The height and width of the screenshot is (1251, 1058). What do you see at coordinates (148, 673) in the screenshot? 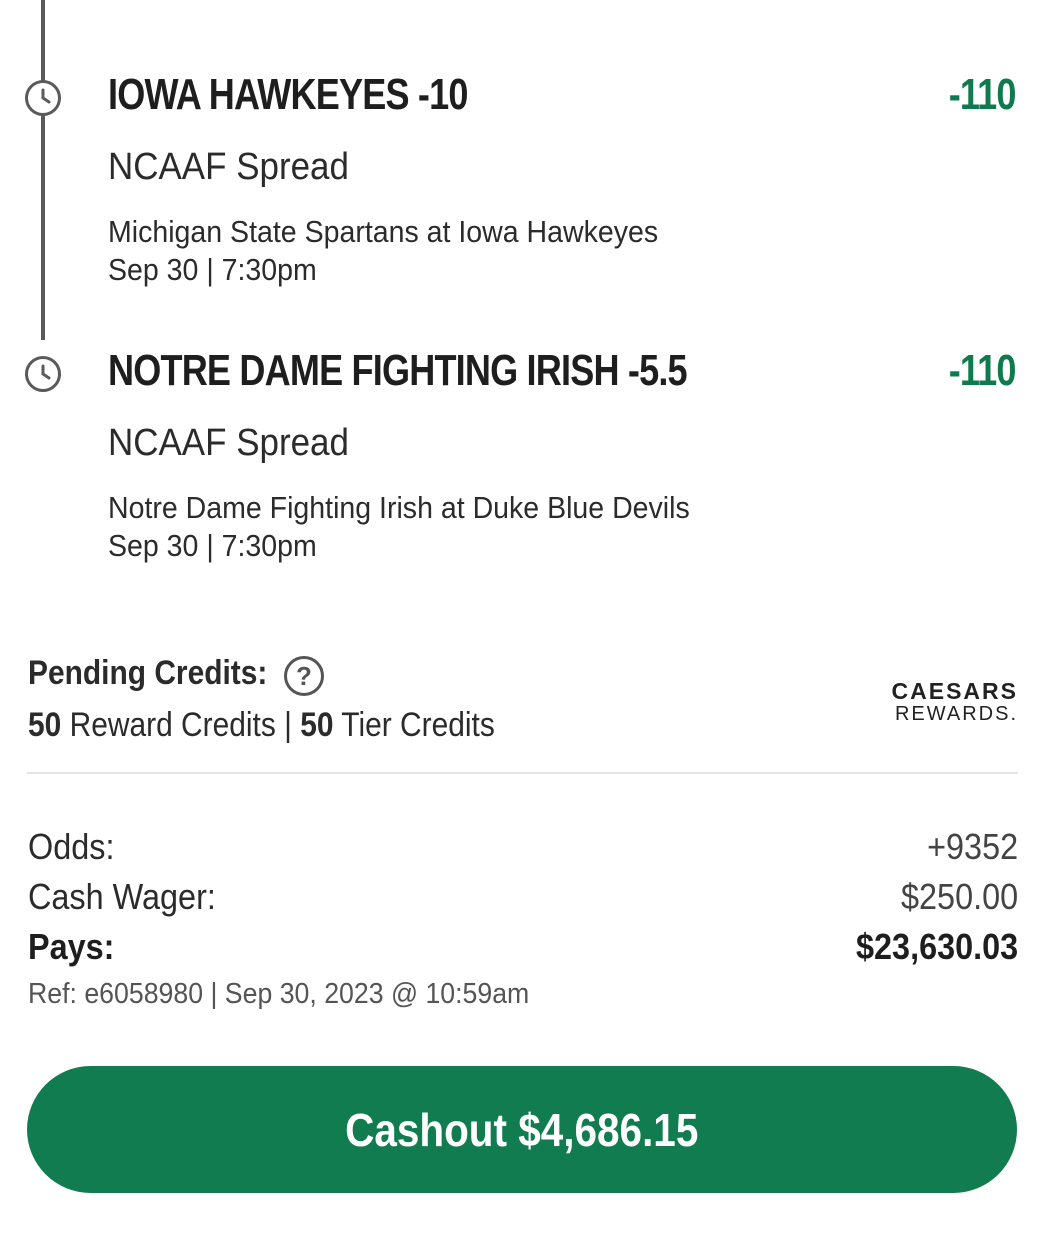
I see `pending-credits-label: Pending Credits:` at bounding box center [148, 673].